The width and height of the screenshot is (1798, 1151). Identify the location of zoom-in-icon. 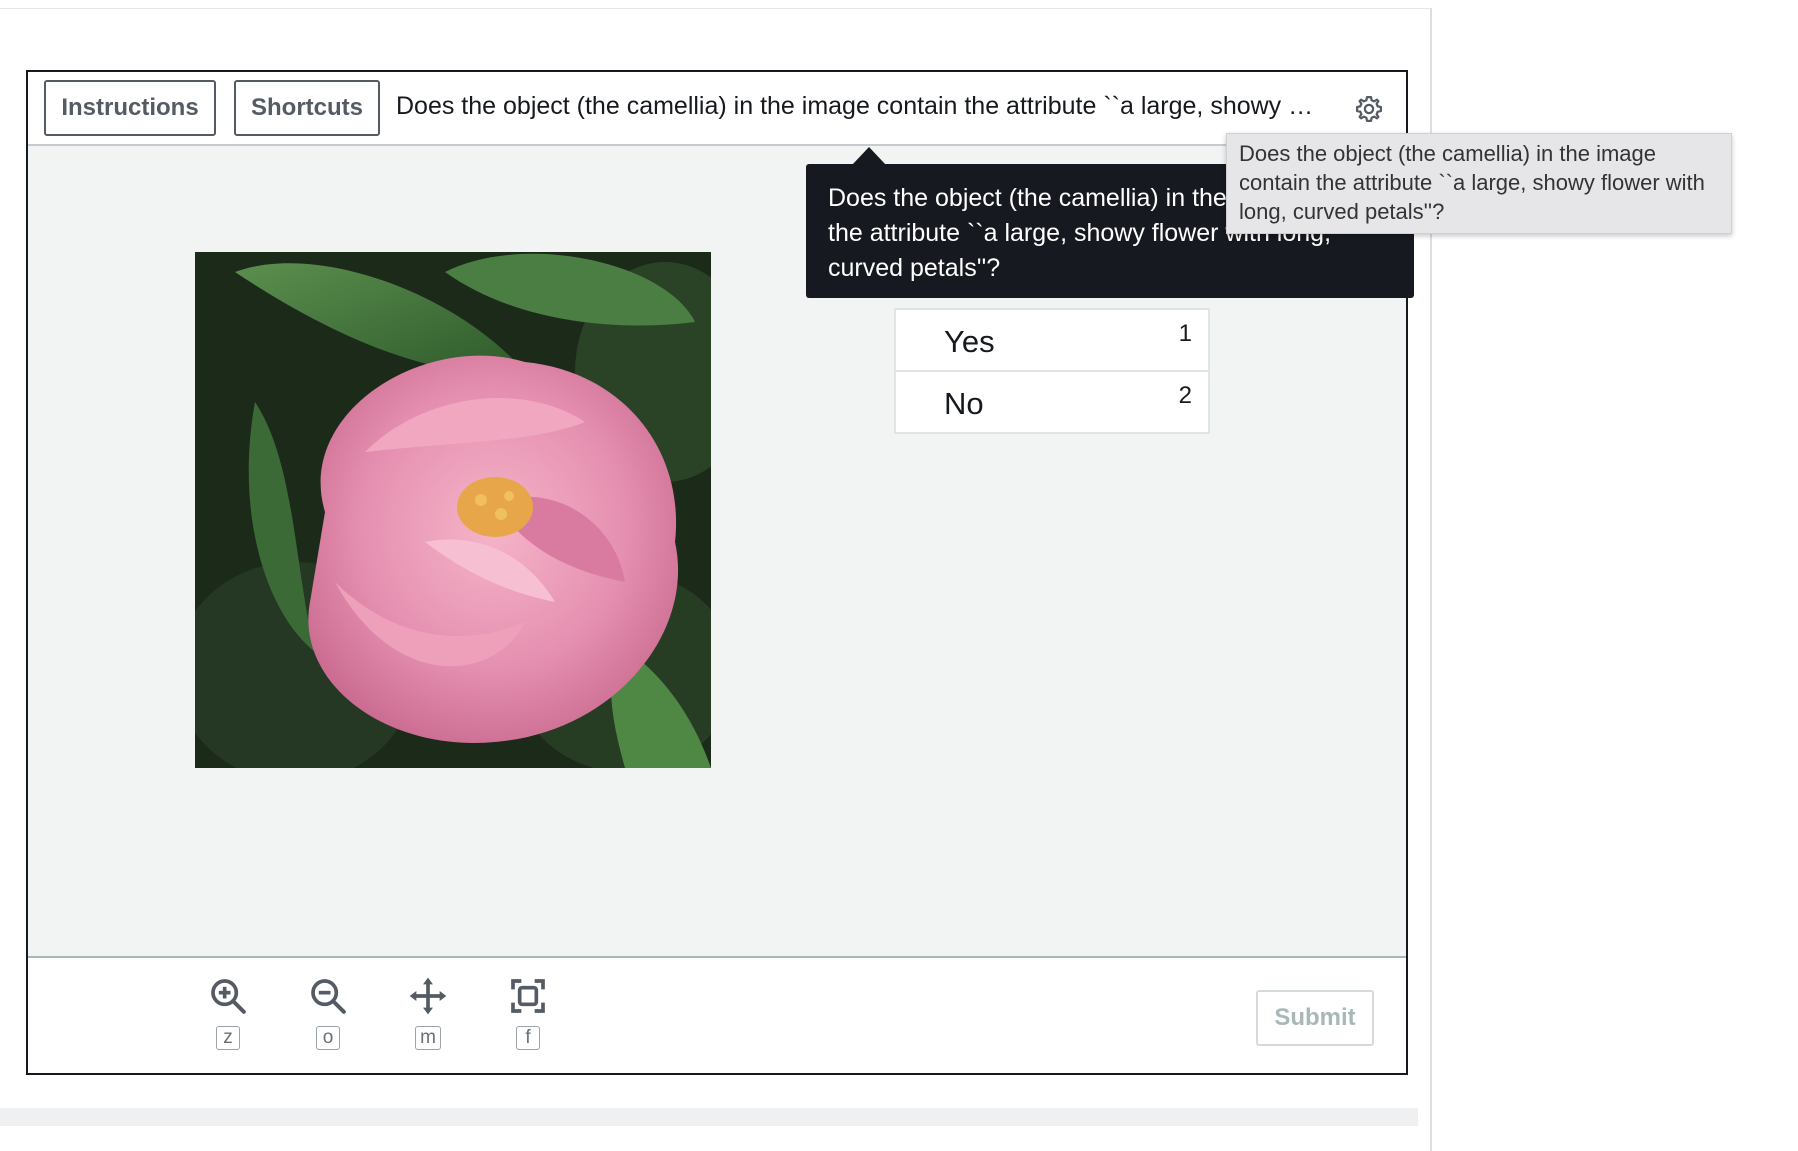
(228, 996).